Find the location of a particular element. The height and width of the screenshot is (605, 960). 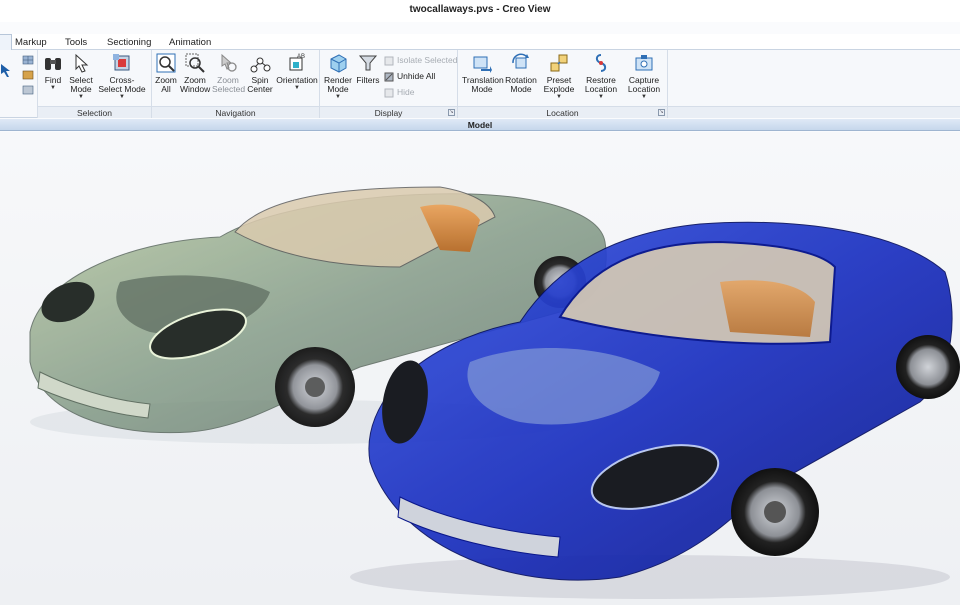

zoom-all-icon is located at coordinates (166, 63).